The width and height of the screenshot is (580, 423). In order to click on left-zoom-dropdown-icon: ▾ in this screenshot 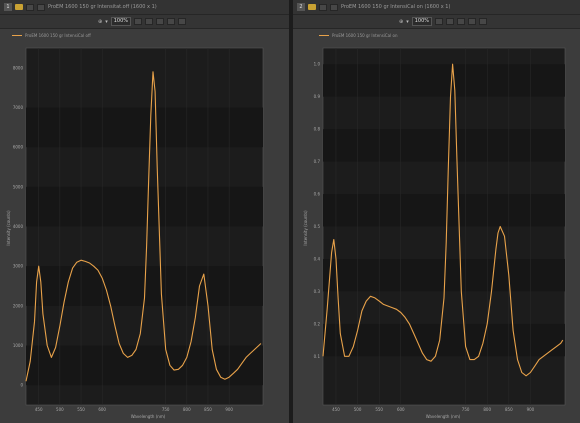, I will do `click(106, 22)`.